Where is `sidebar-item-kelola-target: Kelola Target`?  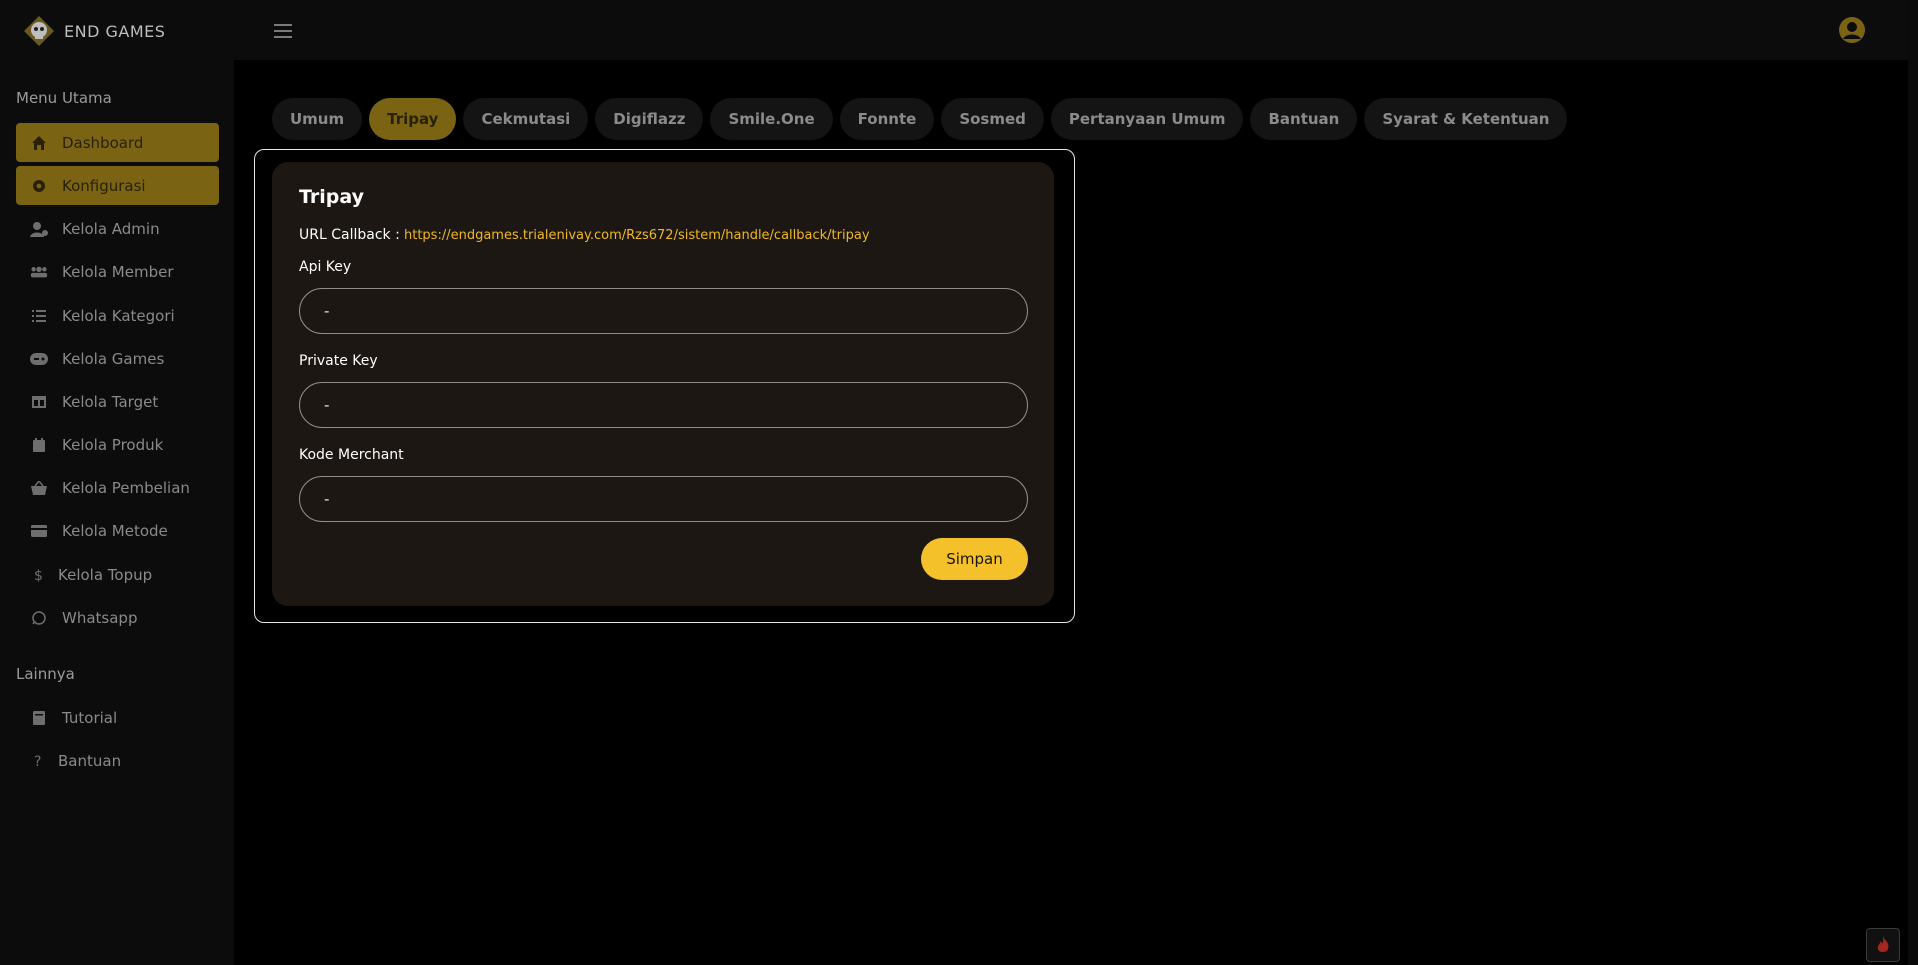 sidebar-item-kelola-target: Kelola Target is located at coordinates (117, 401).